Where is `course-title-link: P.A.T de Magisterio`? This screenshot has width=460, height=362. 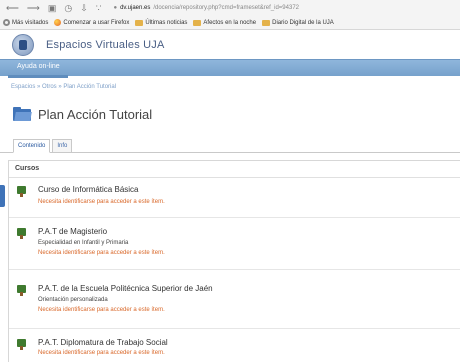
course-title-link: P.A.T de Magisterio is located at coordinates (72, 231).